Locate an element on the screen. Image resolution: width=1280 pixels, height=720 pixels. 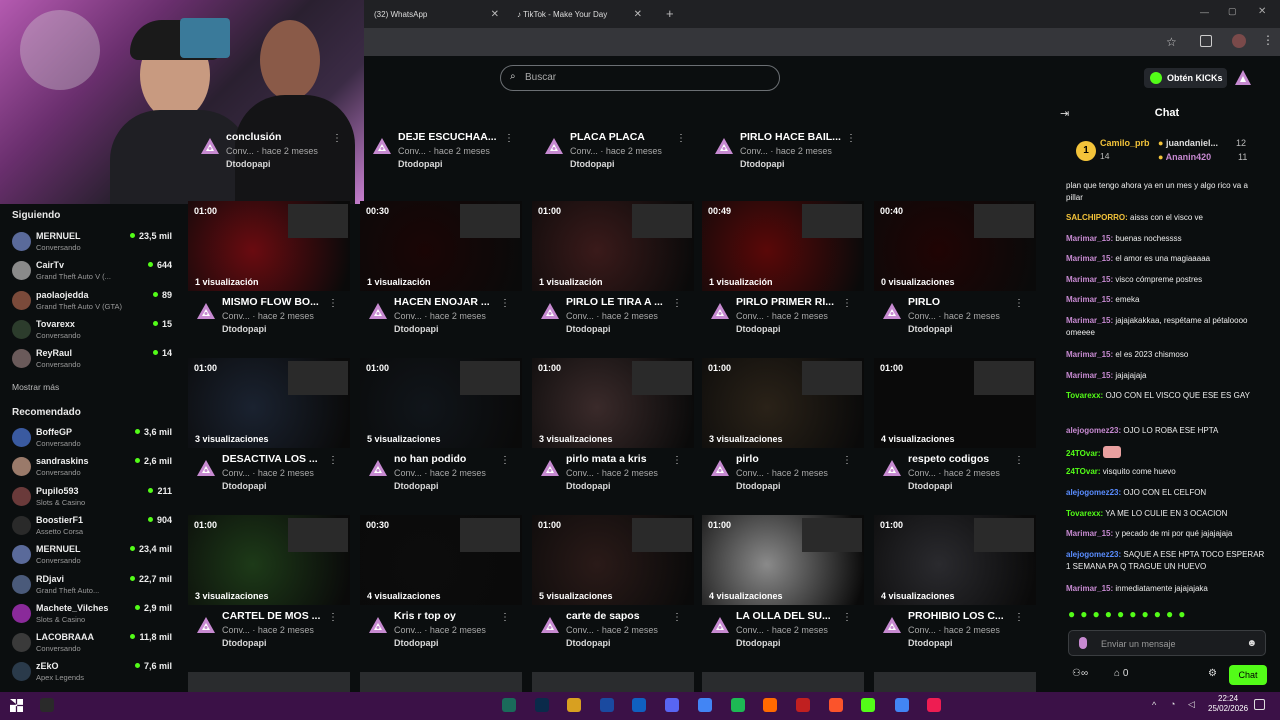
video-title: pirlo is located at coordinates (791, 459).